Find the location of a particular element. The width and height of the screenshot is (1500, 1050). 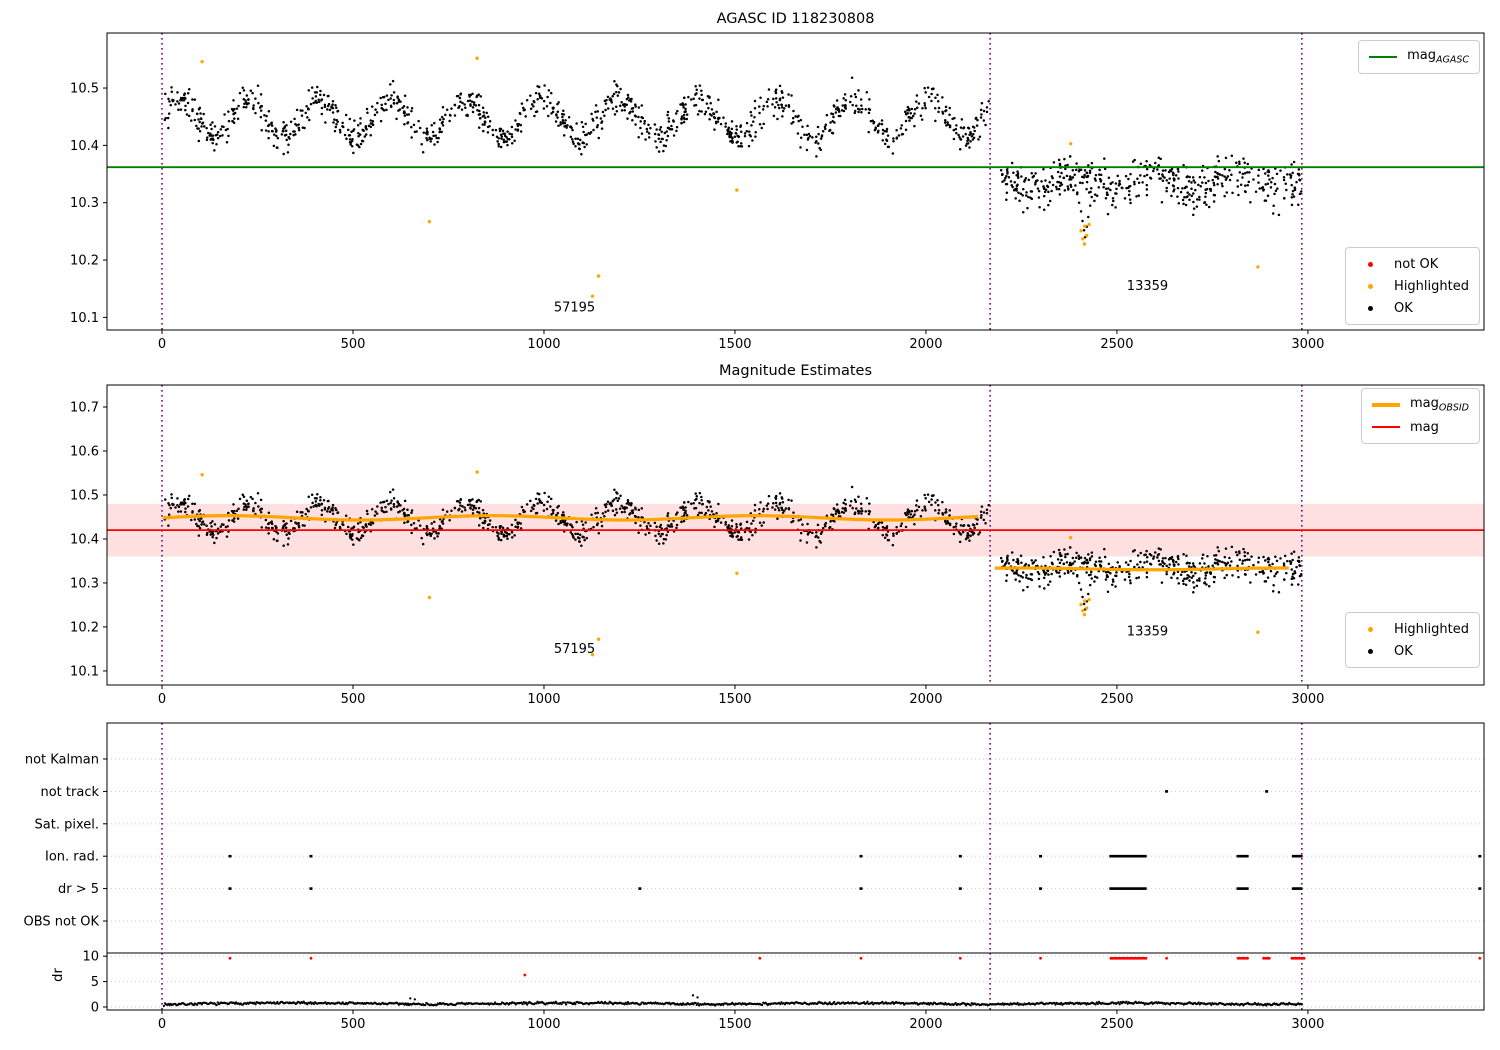

obsid-annotation: 57195 is located at coordinates (574, 308).